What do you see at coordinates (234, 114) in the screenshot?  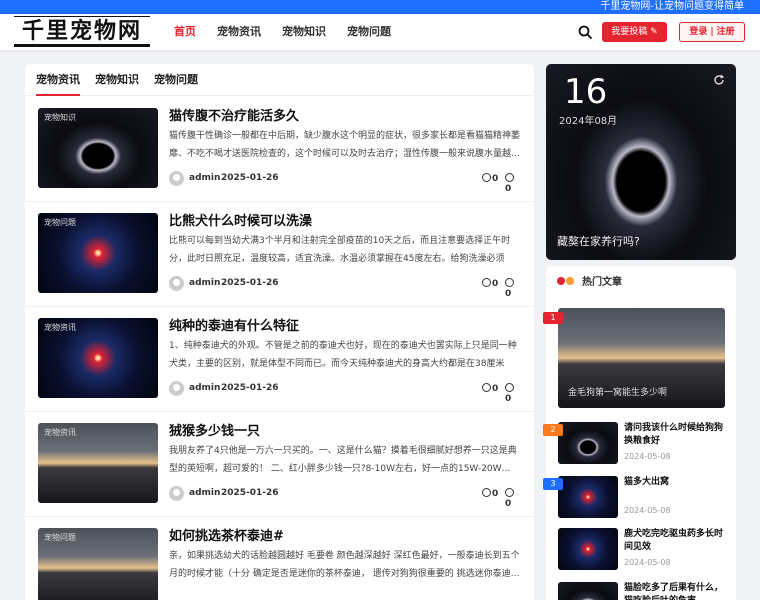 I see `article-title: 猫传腹不治疗能活多久` at bounding box center [234, 114].